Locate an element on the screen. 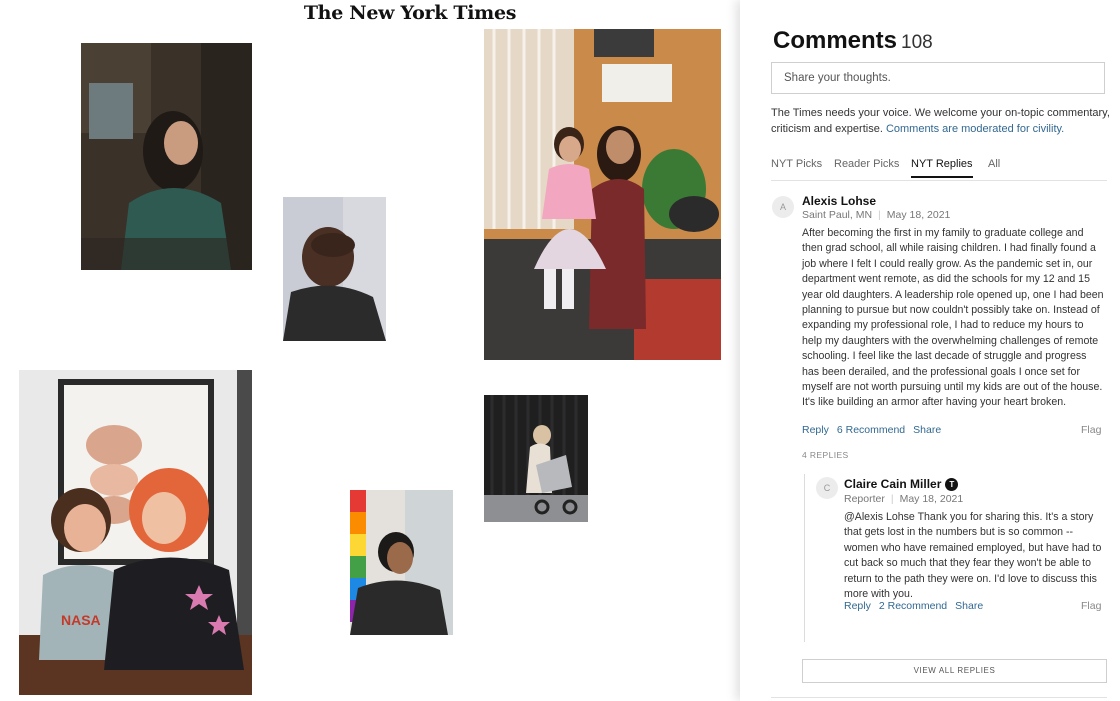 The height and width of the screenshot is (701, 1120). share-thoughts-input: Share your thoughts. is located at coordinates (938, 78).